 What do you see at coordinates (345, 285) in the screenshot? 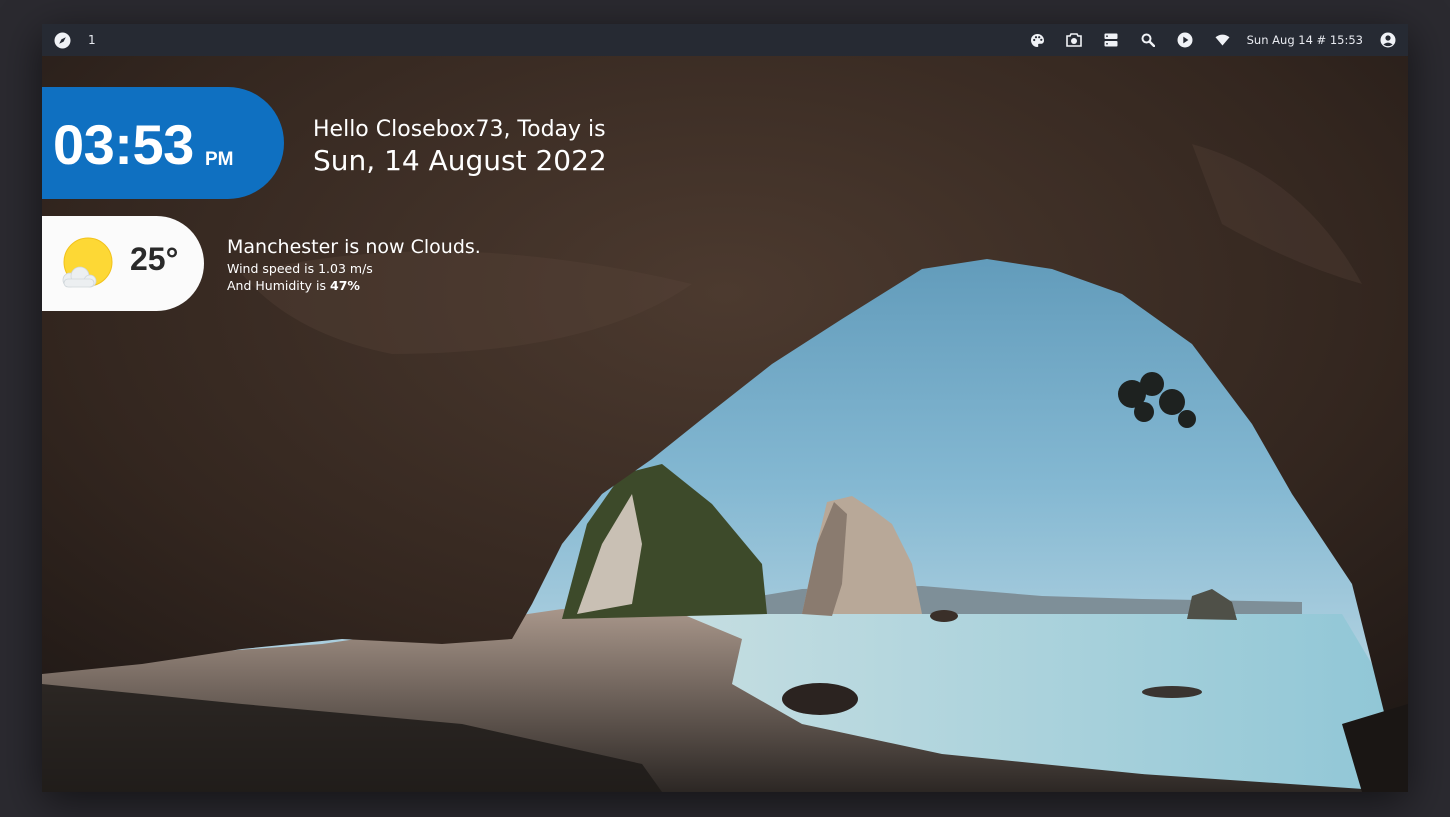
I see `humidity-value: 47%` at bounding box center [345, 285].